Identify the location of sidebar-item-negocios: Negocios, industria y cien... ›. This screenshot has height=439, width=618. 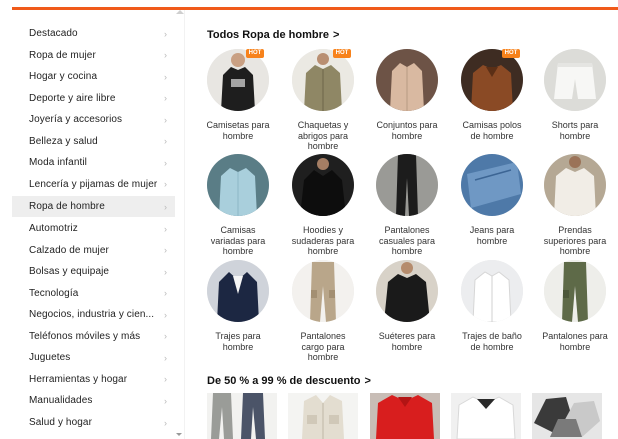
(93, 314).